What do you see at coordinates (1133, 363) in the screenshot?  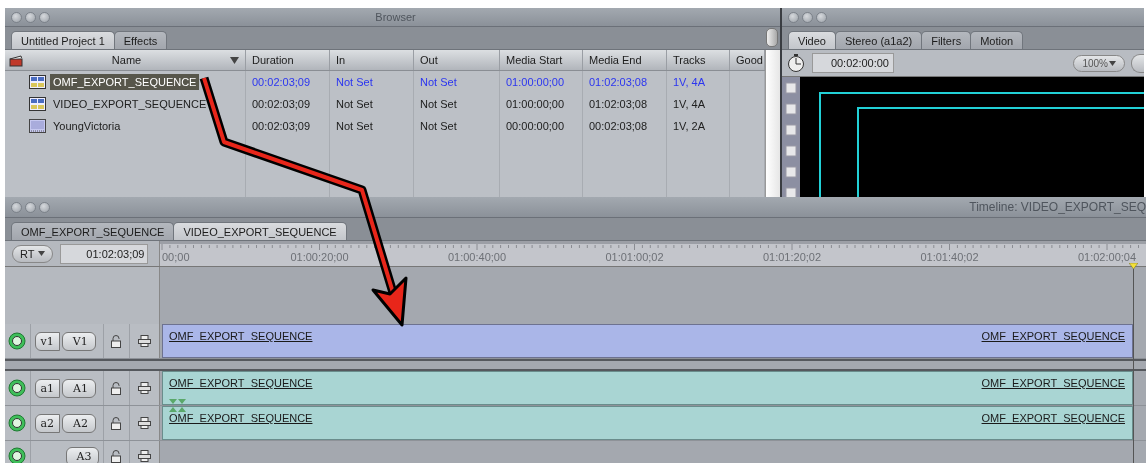 I see `playhead` at bounding box center [1133, 363].